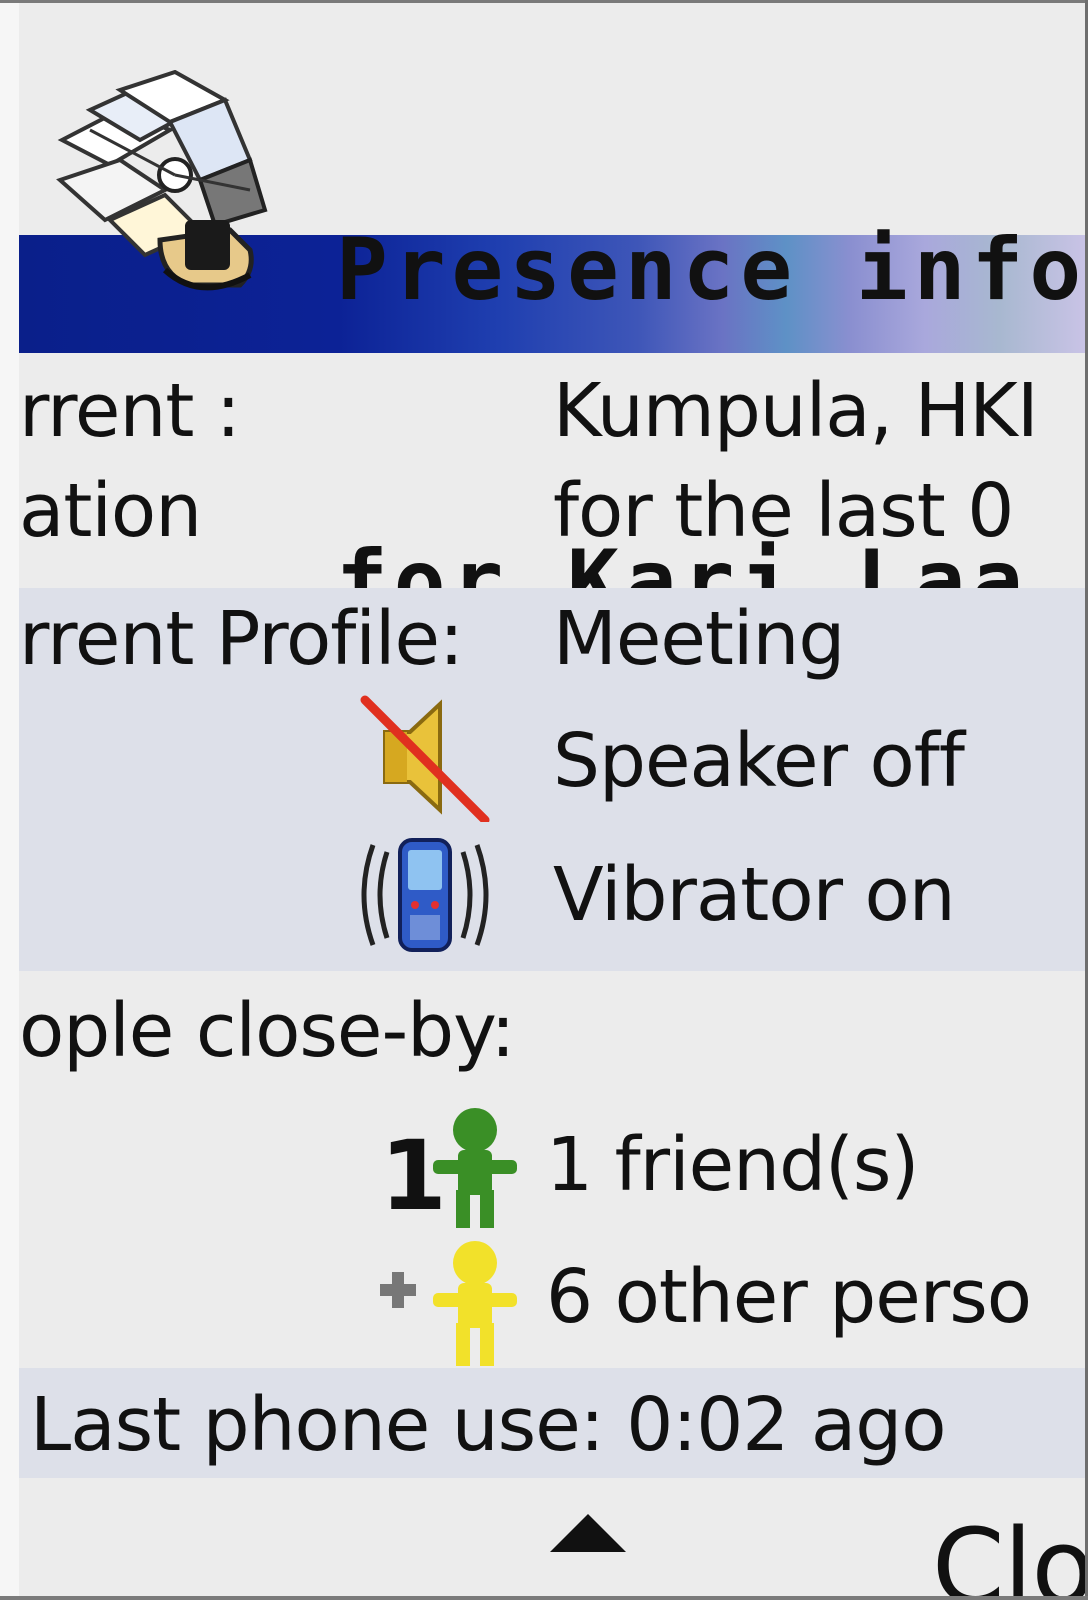  Describe the element at coordinates (789, 1297) in the screenshot. I see `others-count: 6 other perso` at that location.